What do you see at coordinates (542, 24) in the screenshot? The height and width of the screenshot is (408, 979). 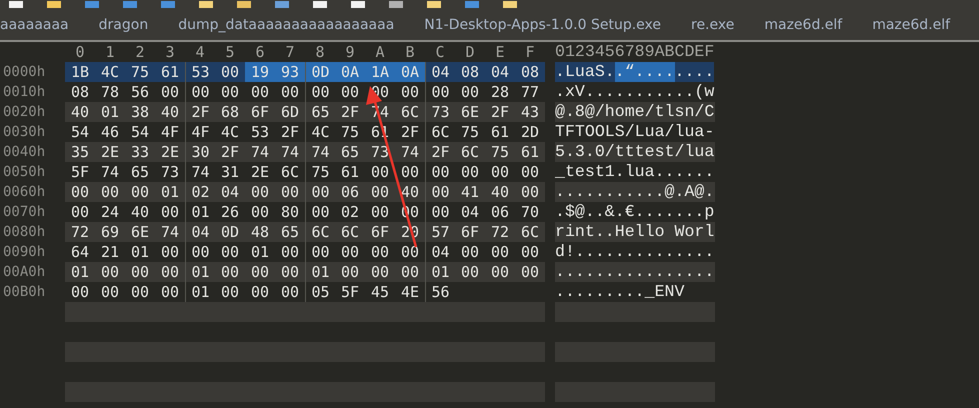 I see `file-tab: N1-Desktop-Apps-1.0.0 Setup.exe` at bounding box center [542, 24].